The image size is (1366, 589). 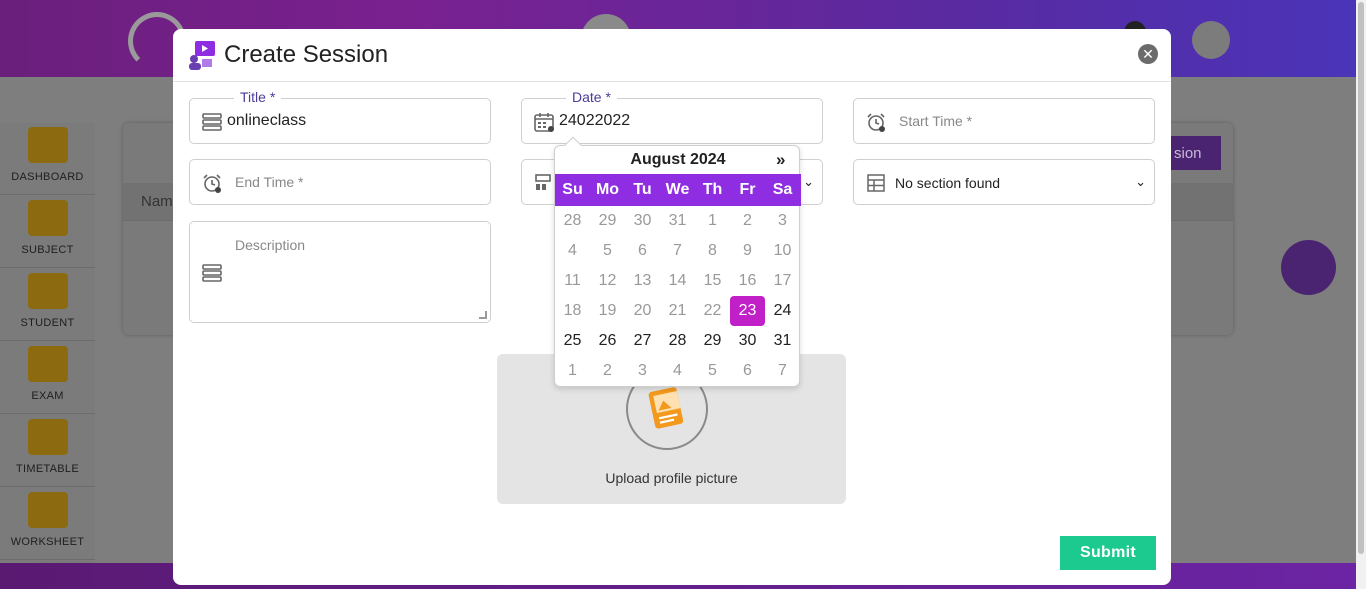 What do you see at coordinates (269, 182) in the screenshot?
I see `end-time-input: End Time *` at bounding box center [269, 182].